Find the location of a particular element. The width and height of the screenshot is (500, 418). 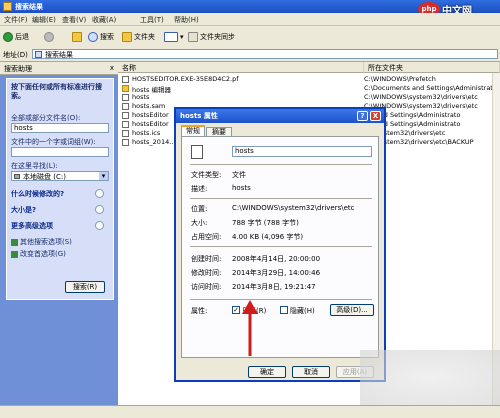

search-folder-icon is located at coordinates (7, 6).